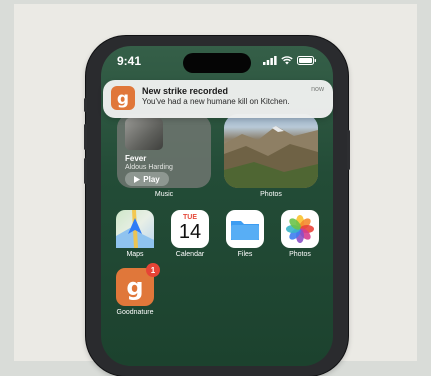 This screenshot has width=431, height=376. I want to click on song-title: Fever, so click(136, 158).